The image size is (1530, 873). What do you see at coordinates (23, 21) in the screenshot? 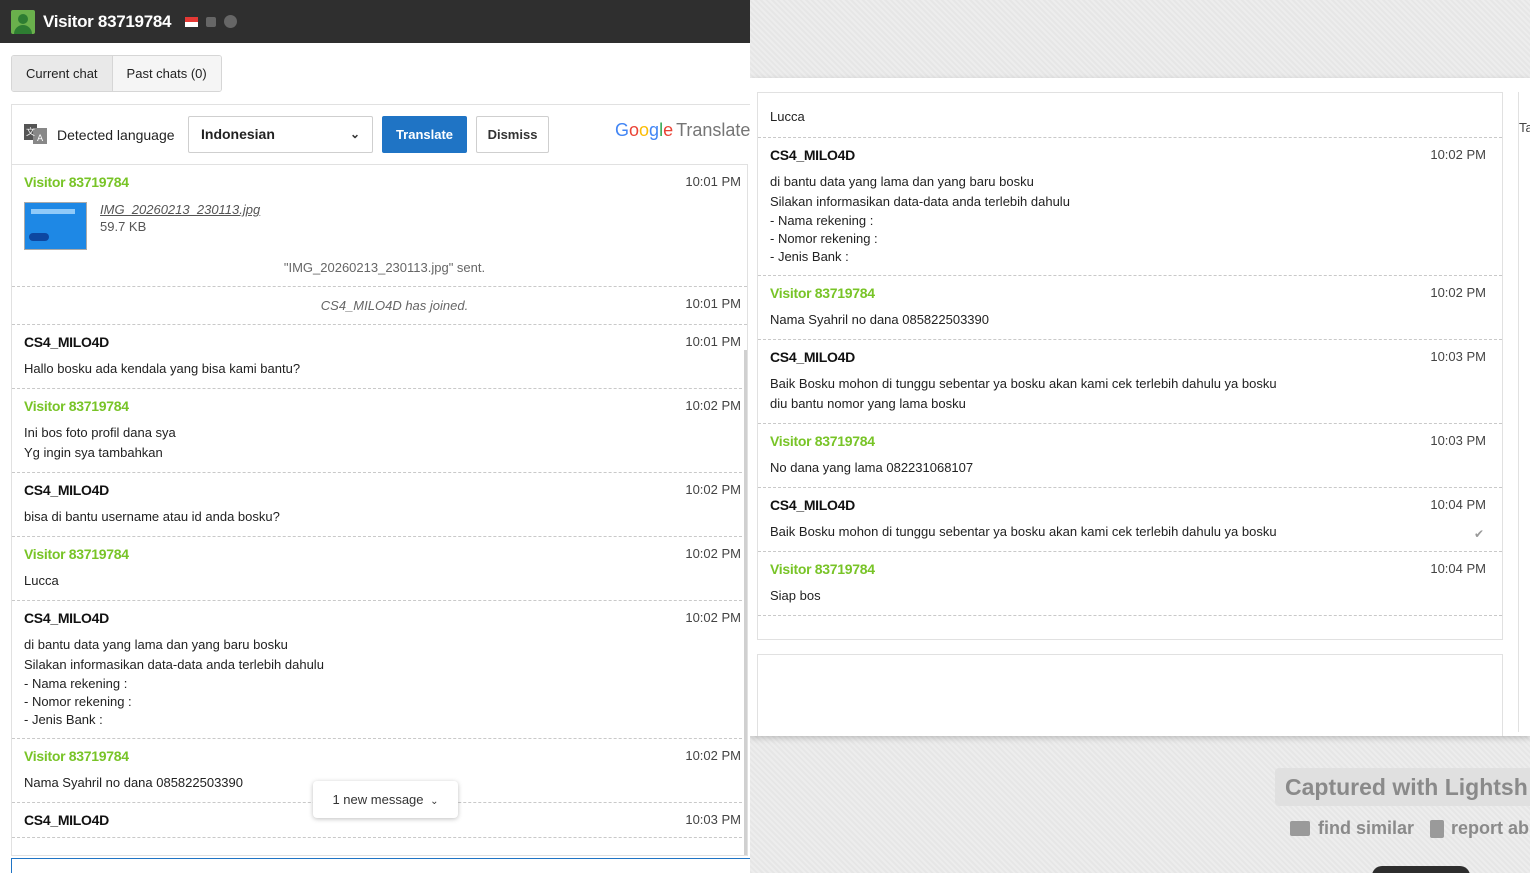
I see `visitor-avatar-icon` at bounding box center [23, 21].